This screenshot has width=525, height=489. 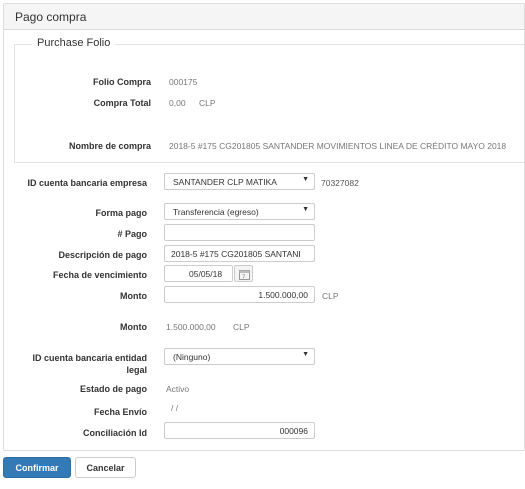 What do you see at coordinates (109, 146) in the screenshot?
I see `nombre-compra-label: Nombre de compra` at bounding box center [109, 146].